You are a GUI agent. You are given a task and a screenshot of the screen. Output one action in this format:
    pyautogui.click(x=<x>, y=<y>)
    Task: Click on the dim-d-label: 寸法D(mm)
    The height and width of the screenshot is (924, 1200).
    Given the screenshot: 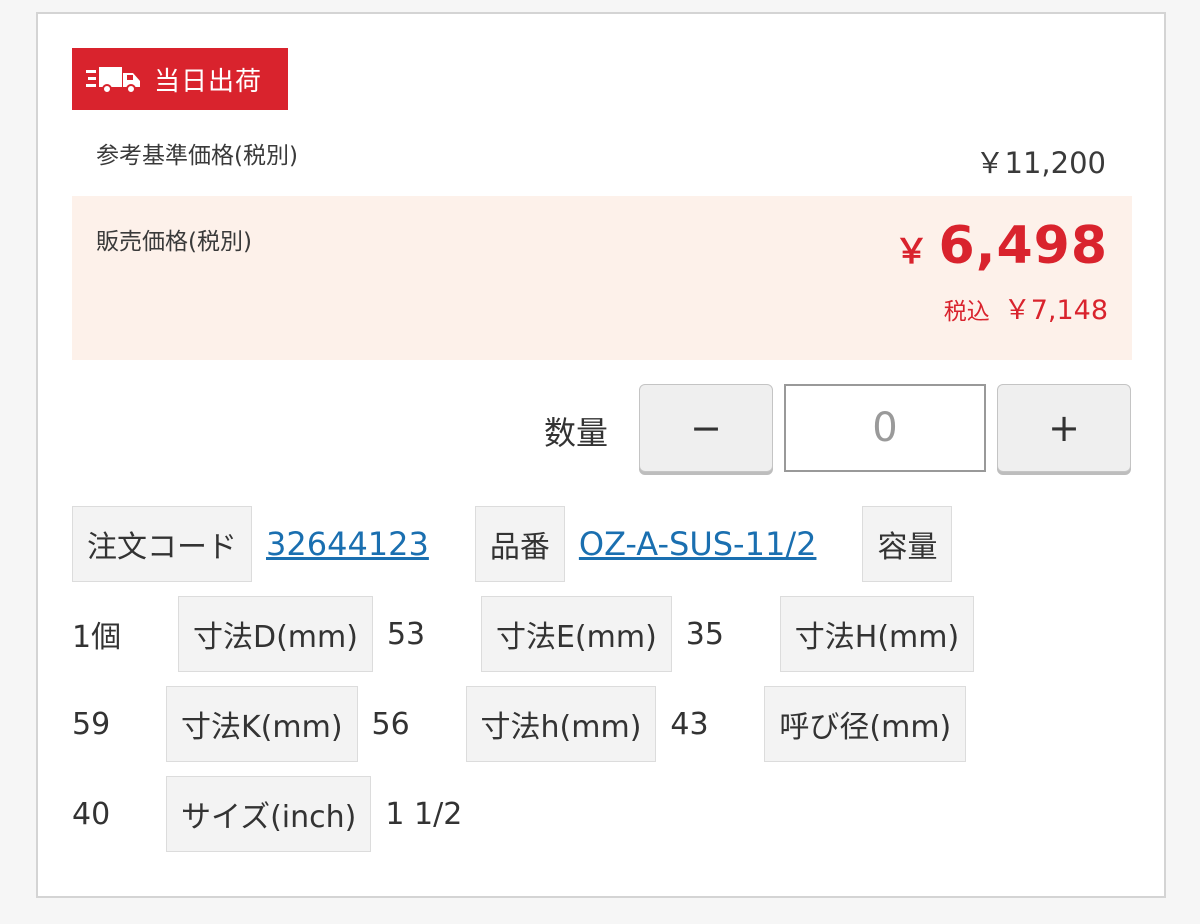 What is the action you would take?
    pyautogui.click(x=275, y=634)
    